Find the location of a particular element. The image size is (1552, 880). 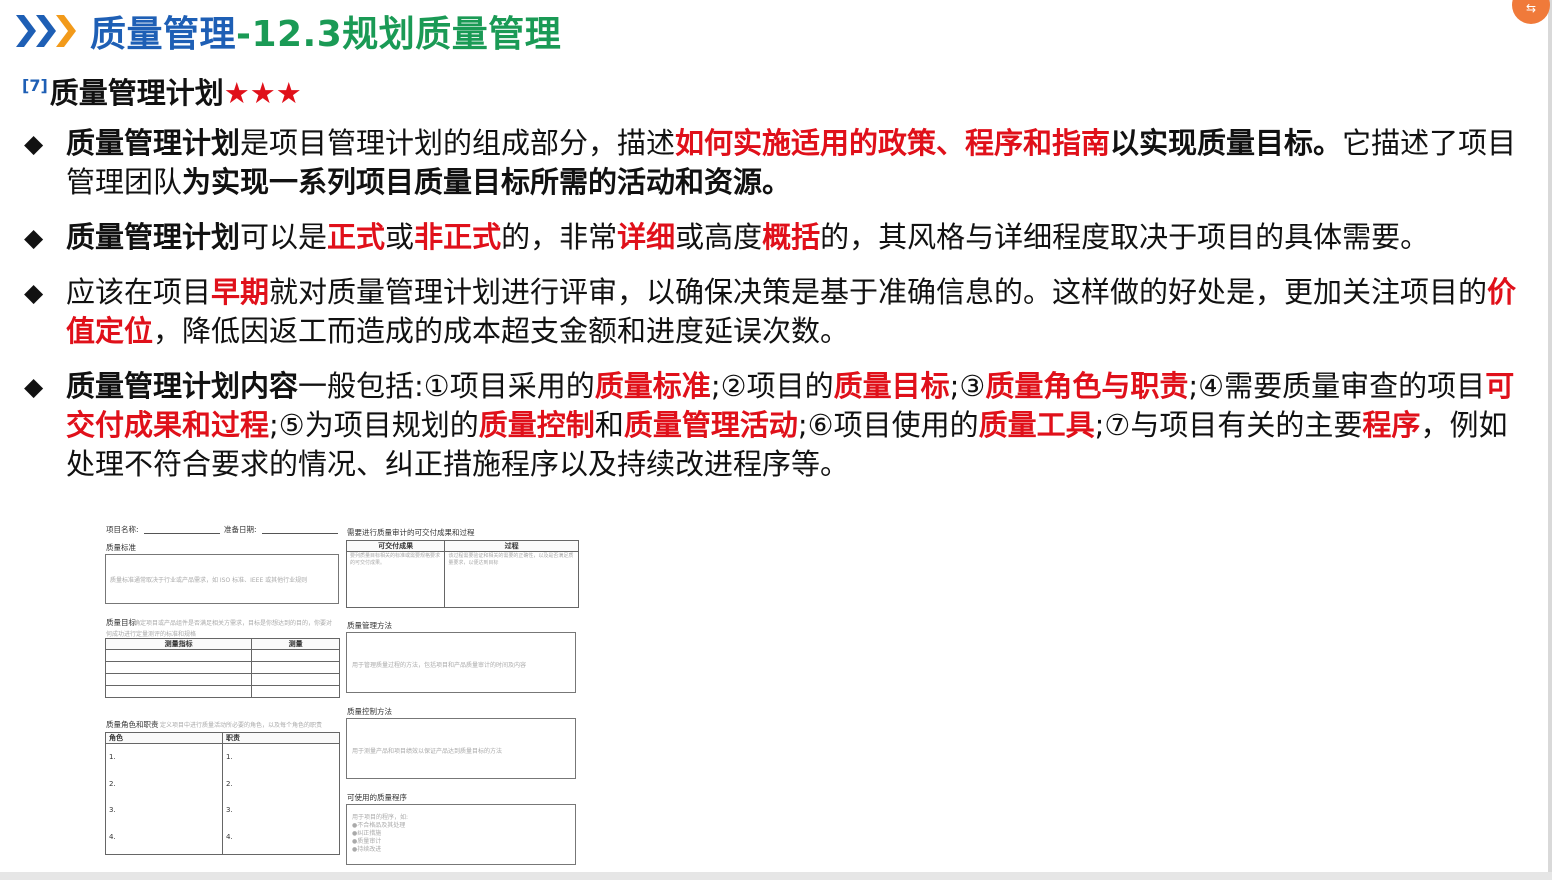

bullet-text-segment: 非正式 is located at coordinates (458, 237).